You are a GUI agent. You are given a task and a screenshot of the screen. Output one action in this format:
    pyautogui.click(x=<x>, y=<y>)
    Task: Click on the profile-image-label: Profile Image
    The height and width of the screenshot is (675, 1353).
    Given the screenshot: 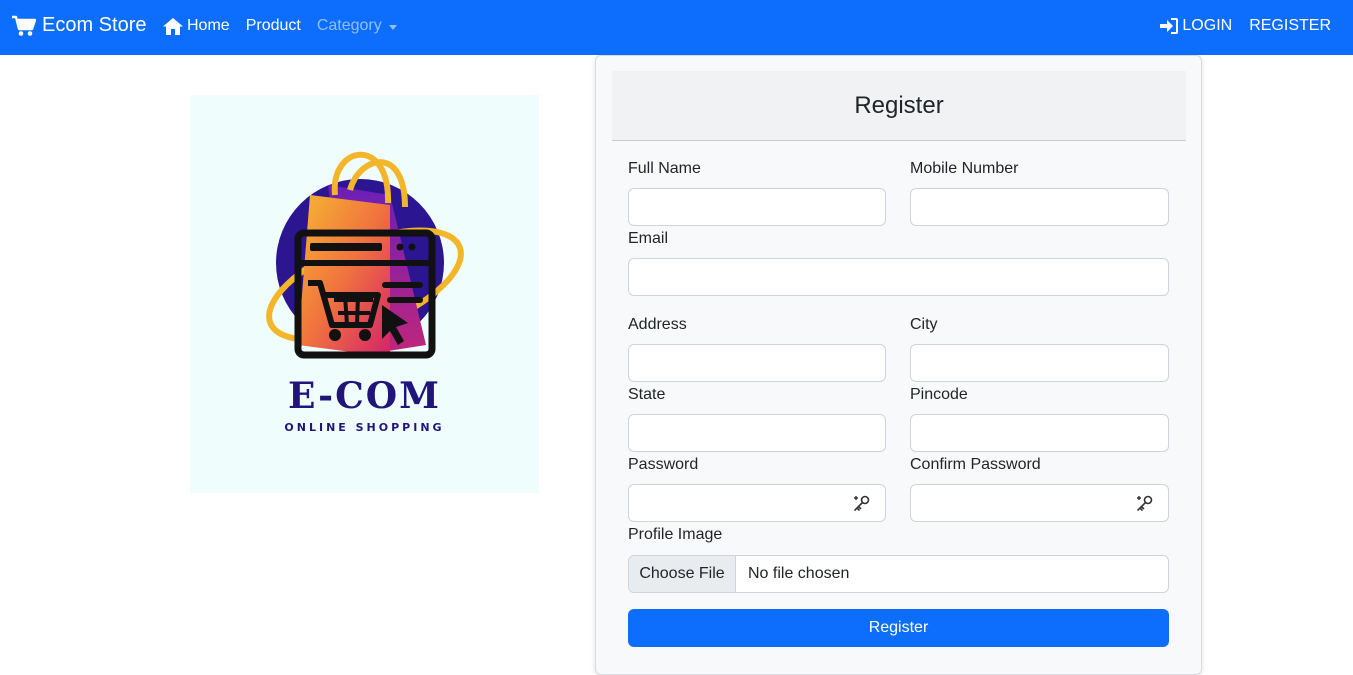 What is the action you would take?
    pyautogui.click(x=675, y=534)
    